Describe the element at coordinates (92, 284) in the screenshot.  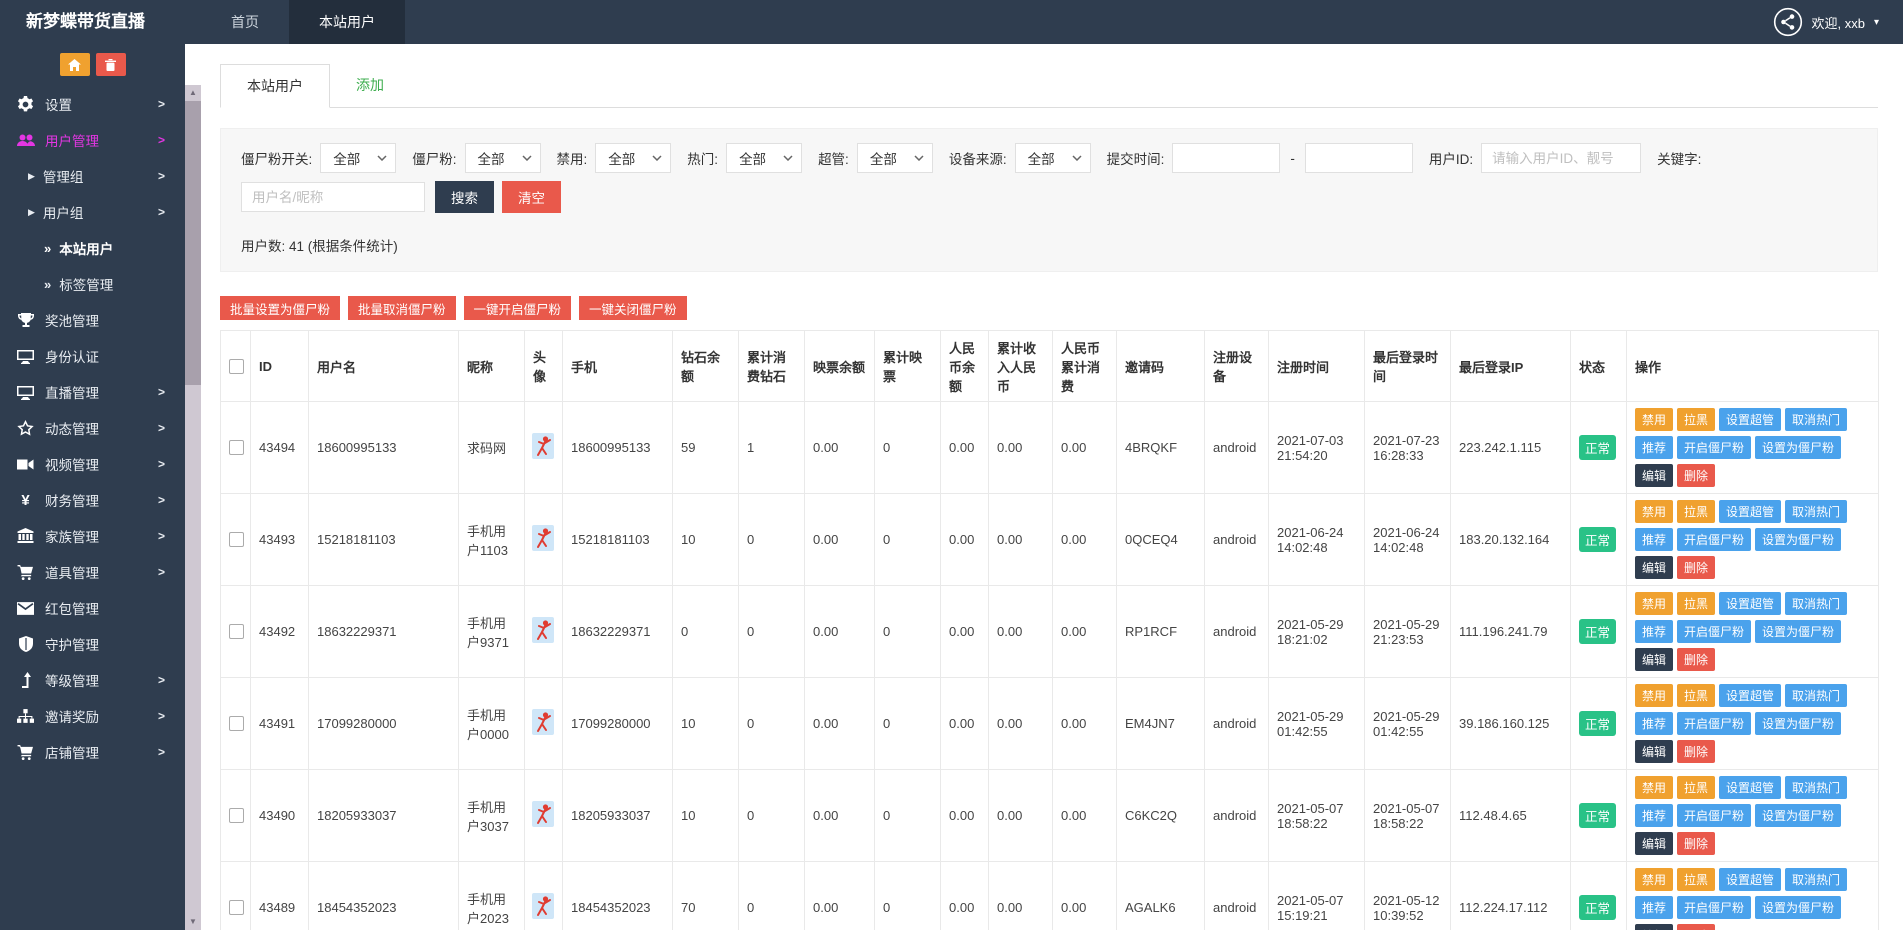
I see `sidebar-item-tag-management: » 标签管理` at that location.